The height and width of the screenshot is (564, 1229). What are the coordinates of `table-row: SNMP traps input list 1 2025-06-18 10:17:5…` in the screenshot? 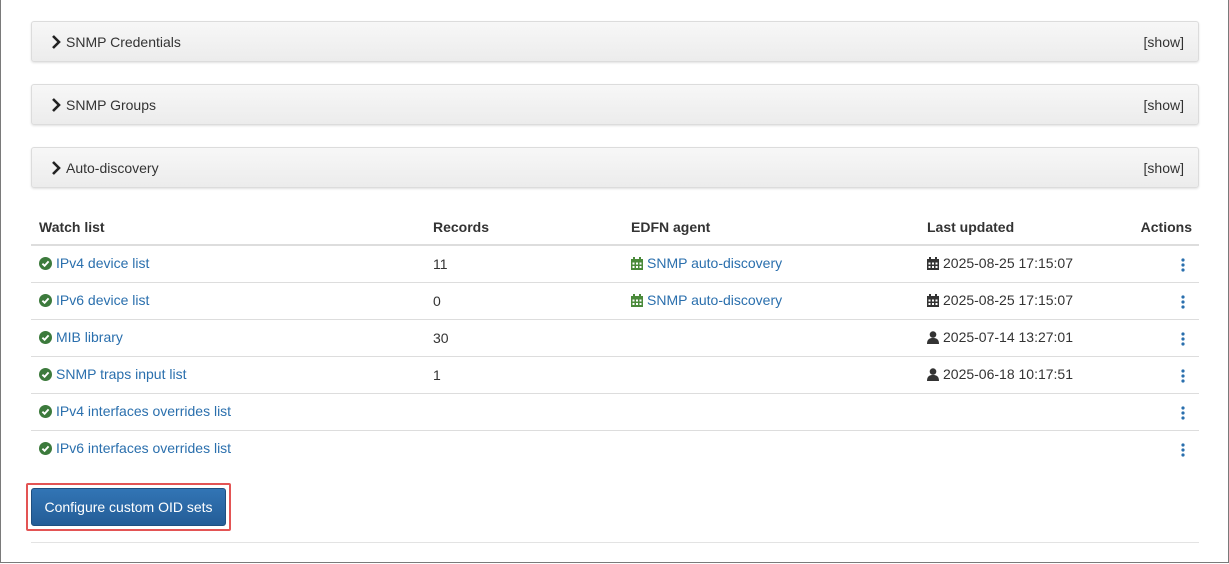 It's located at (615, 375).